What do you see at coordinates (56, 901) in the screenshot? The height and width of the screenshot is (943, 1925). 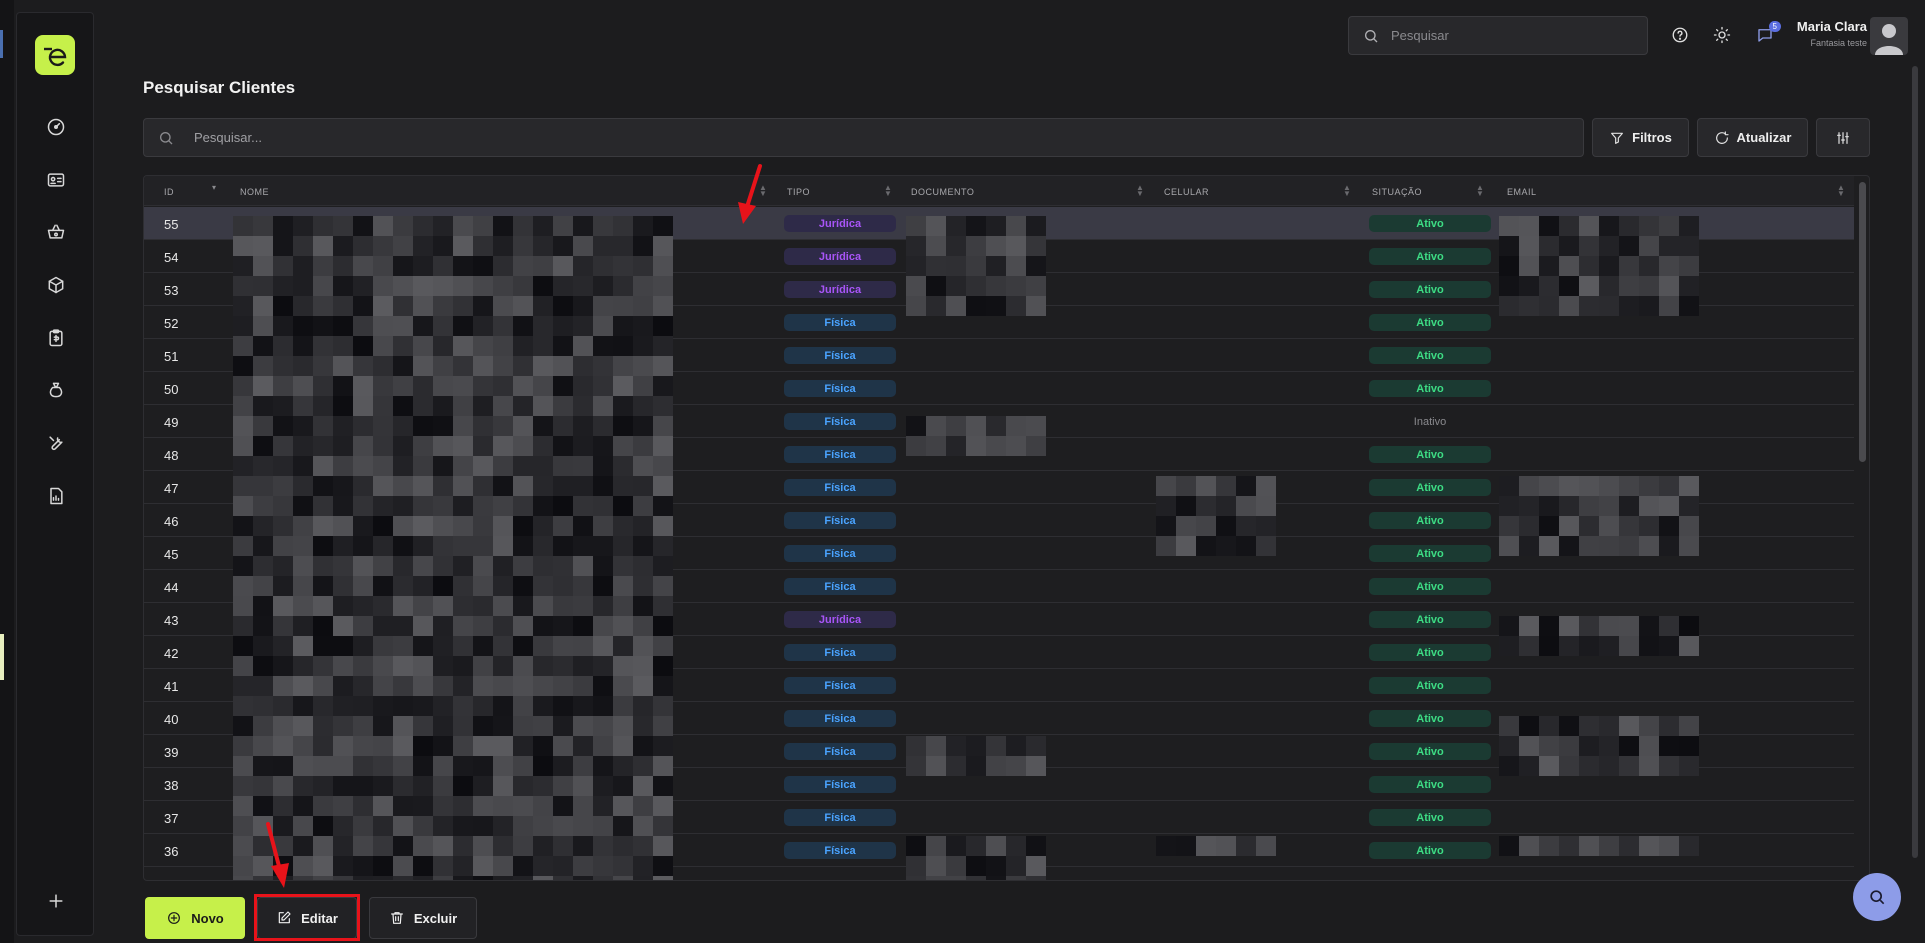 I see `plus-icon` at bounding box center [56, 901].